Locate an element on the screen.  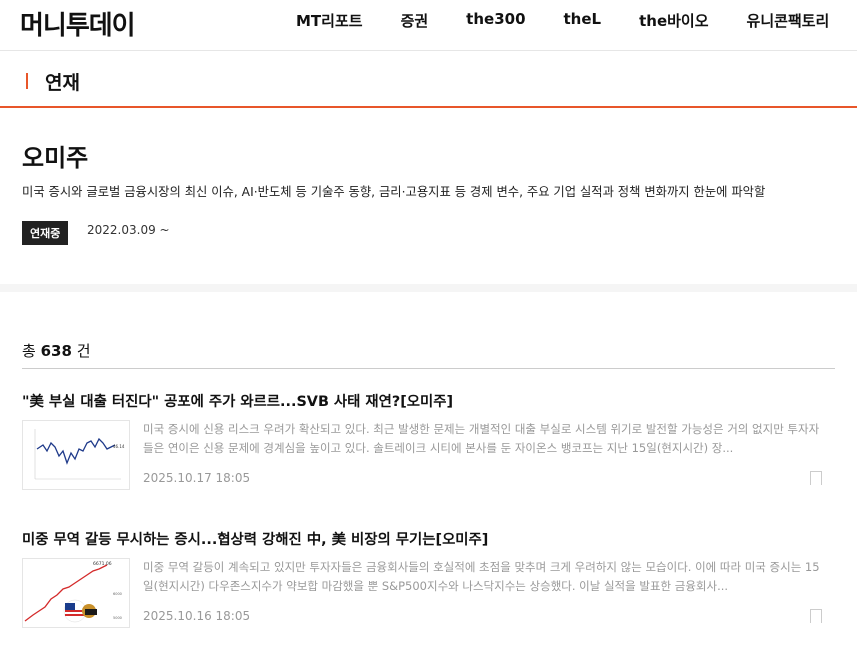
list-divider is located at coordinates (428, 368).